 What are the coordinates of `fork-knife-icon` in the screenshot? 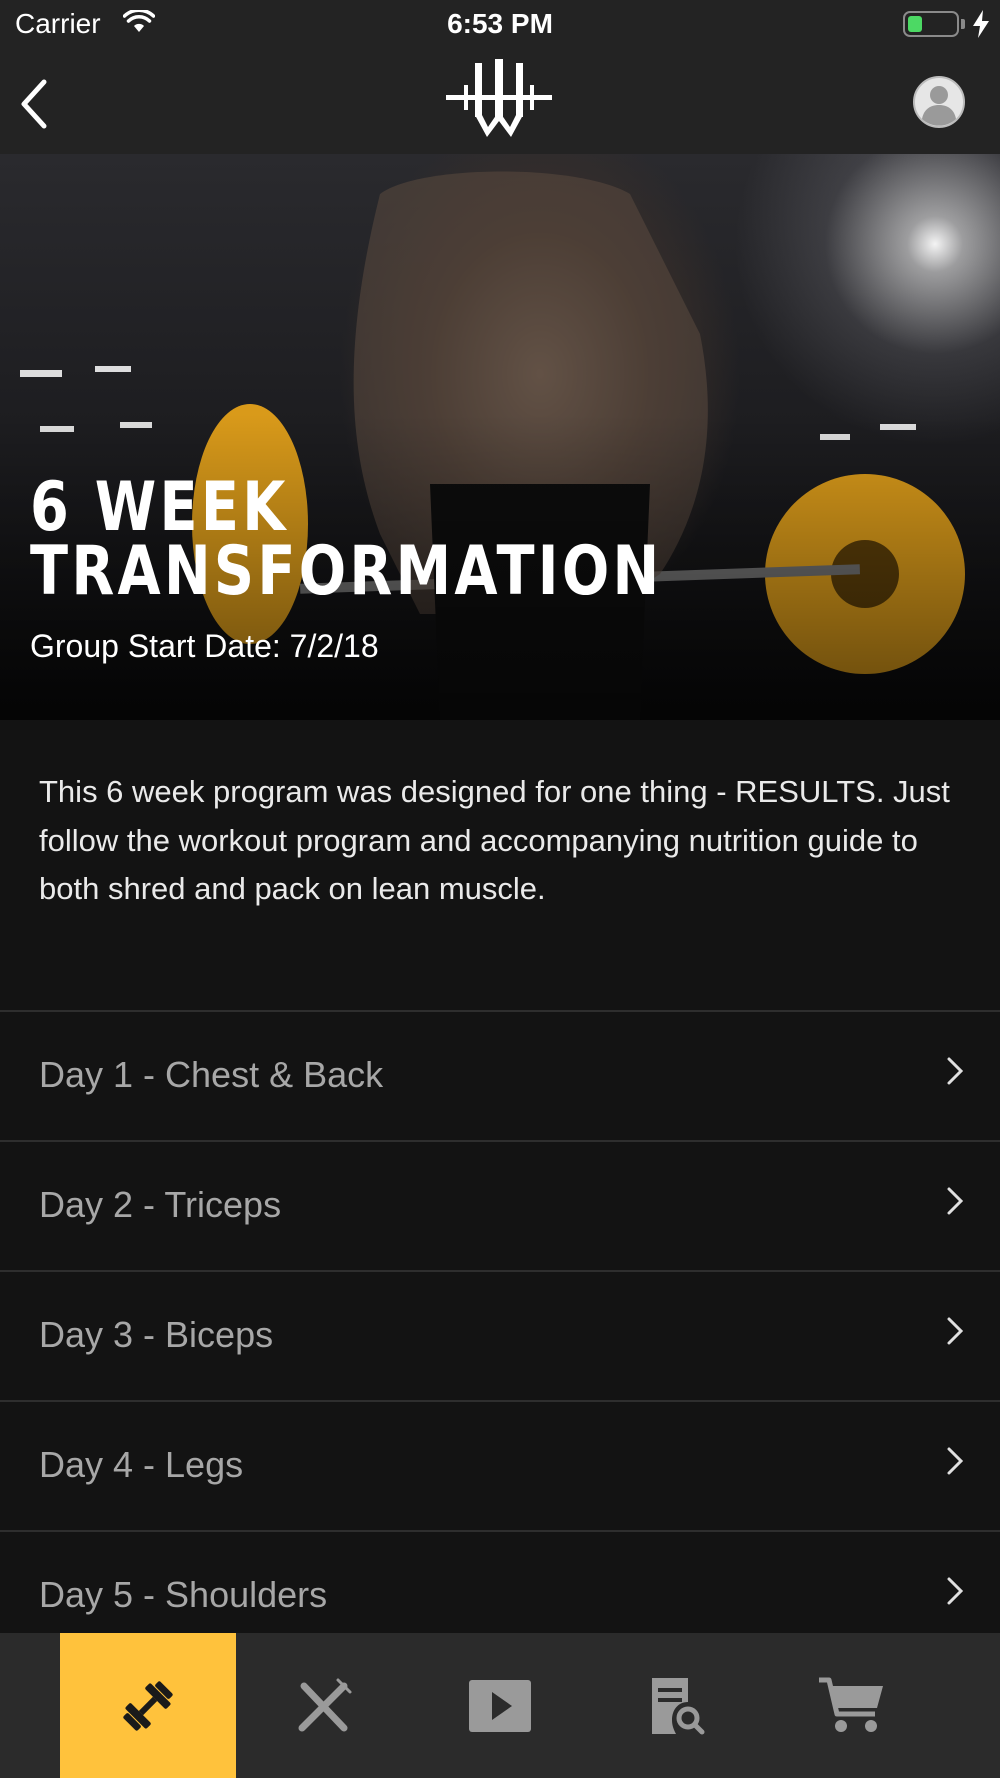 It's located at (325, 1704).